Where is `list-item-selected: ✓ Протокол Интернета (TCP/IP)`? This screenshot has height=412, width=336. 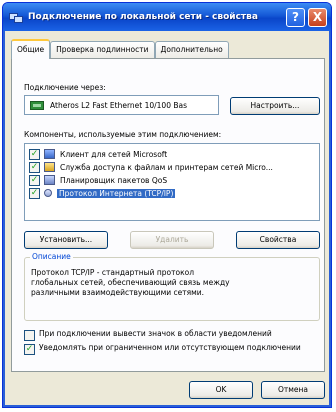
list-item-selected: ✓ Протокол Интернета (TCP/IP) is located at coordinates (102, 193).